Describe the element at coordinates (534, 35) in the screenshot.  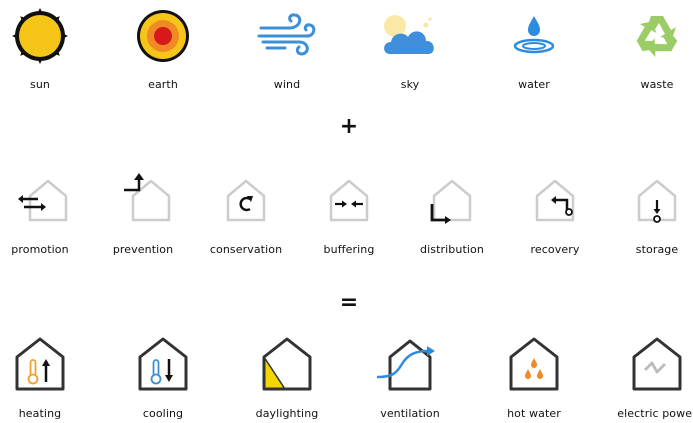
I see `water-icon` at that location.